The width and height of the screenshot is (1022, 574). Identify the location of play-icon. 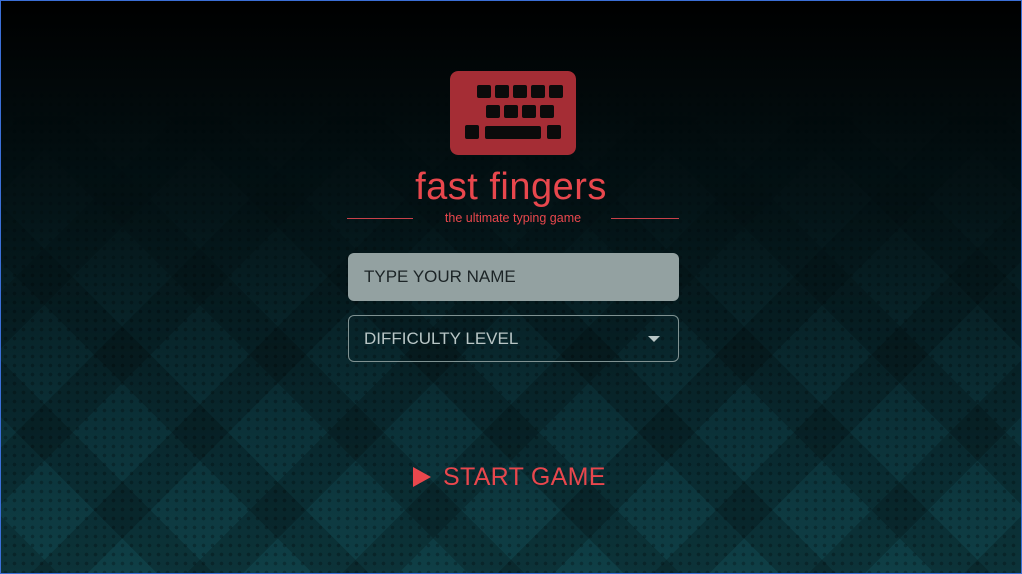
(422, 477).